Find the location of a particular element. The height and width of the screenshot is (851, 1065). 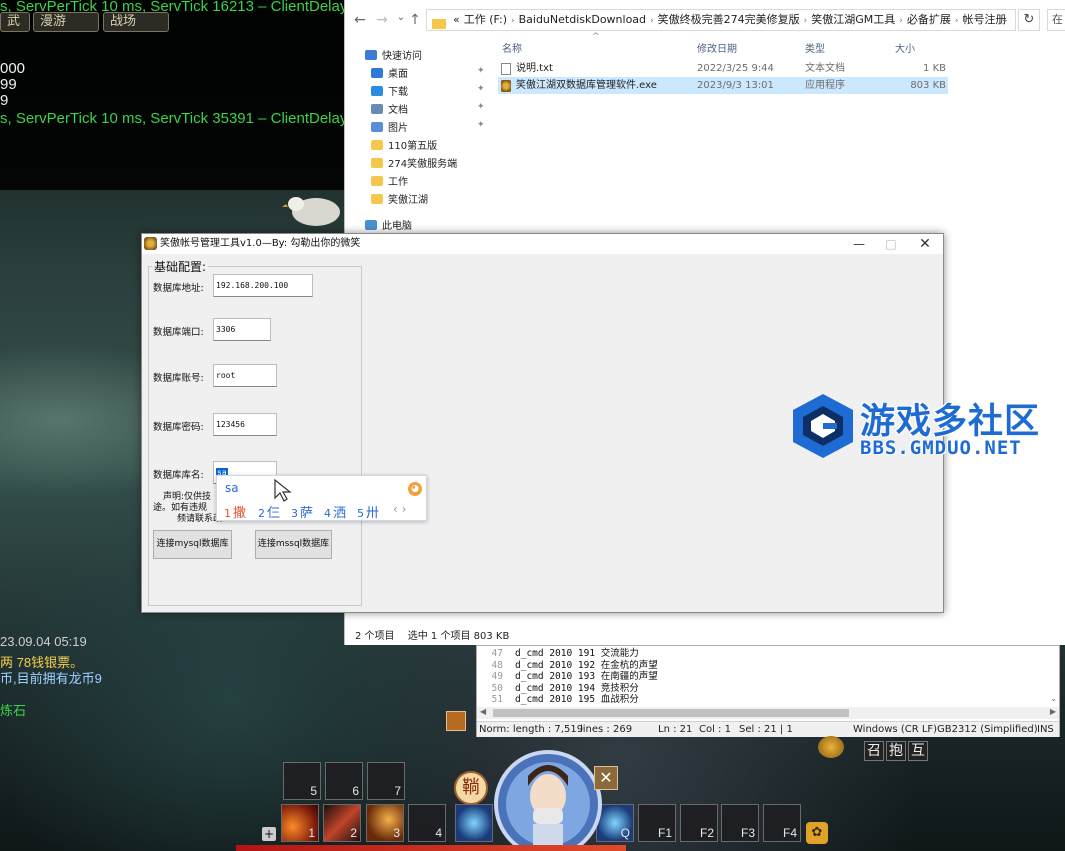

editor-line: 50 d_cmd 2010 194 竞技积分 is located at coordinates (767, 689).